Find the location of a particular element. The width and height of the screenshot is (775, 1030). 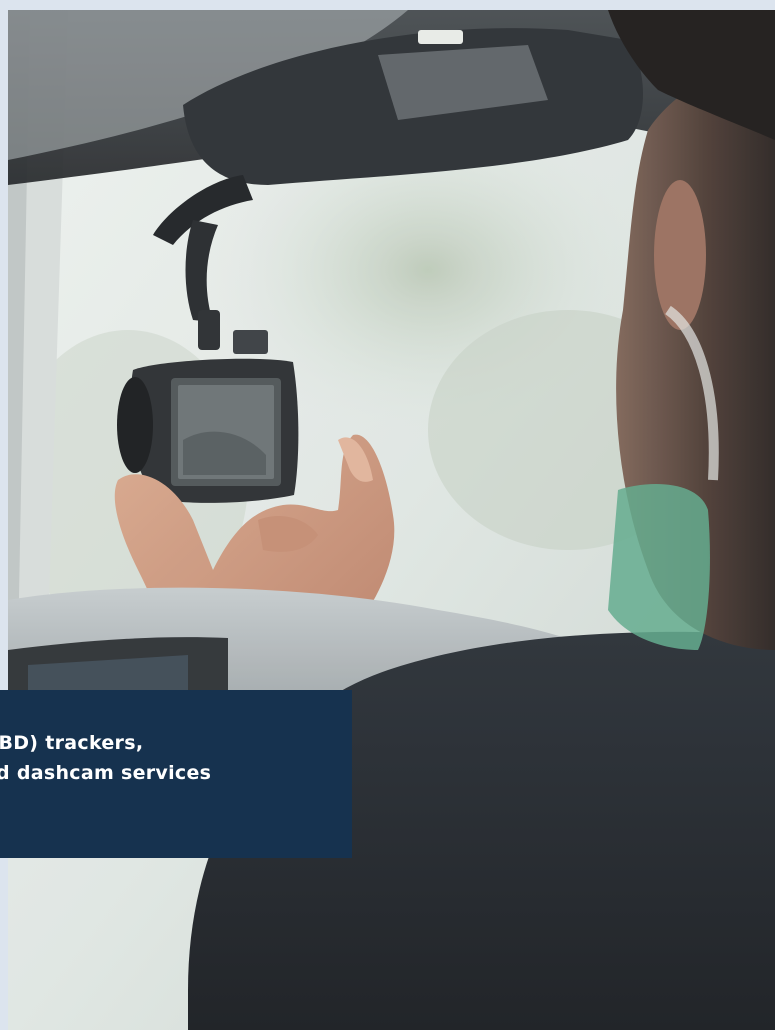

caption-text: OBD) trackers, d dashcam services is located at coordinates (176, 758).